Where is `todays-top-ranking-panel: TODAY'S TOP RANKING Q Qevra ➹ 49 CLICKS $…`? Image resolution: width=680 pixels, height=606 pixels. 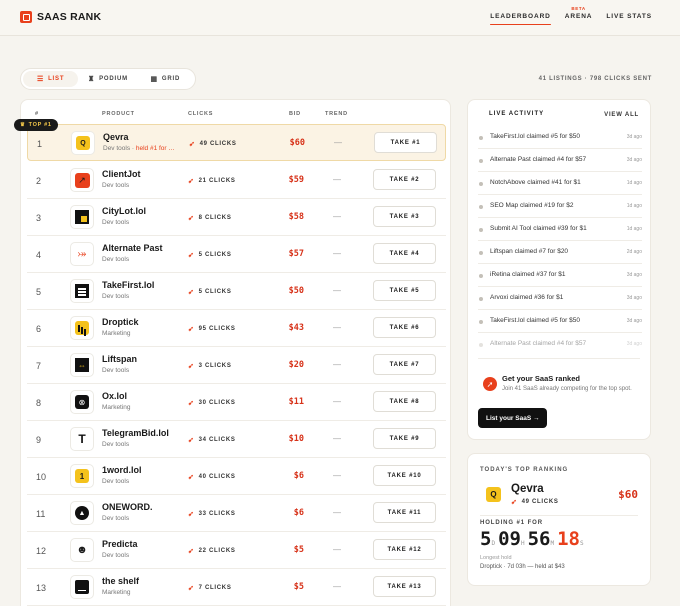 todays-top-ranking-panel: TODAY'S TOP RANKING Q Qevra ➹ 49 CLICKS $… is located at coordinates (559, 519).